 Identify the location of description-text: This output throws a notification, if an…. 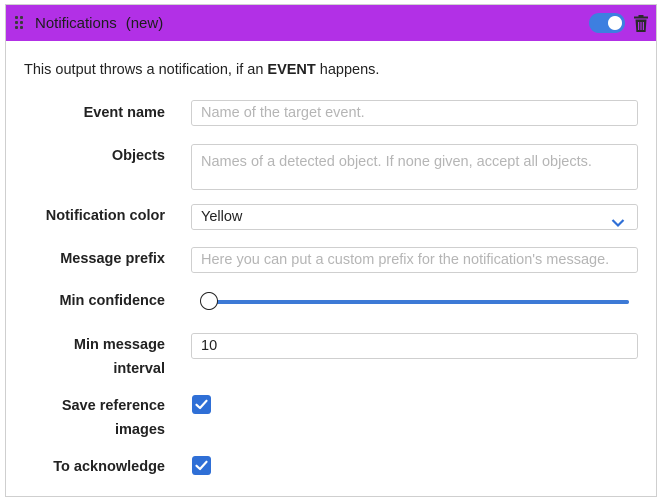
(202, 70).